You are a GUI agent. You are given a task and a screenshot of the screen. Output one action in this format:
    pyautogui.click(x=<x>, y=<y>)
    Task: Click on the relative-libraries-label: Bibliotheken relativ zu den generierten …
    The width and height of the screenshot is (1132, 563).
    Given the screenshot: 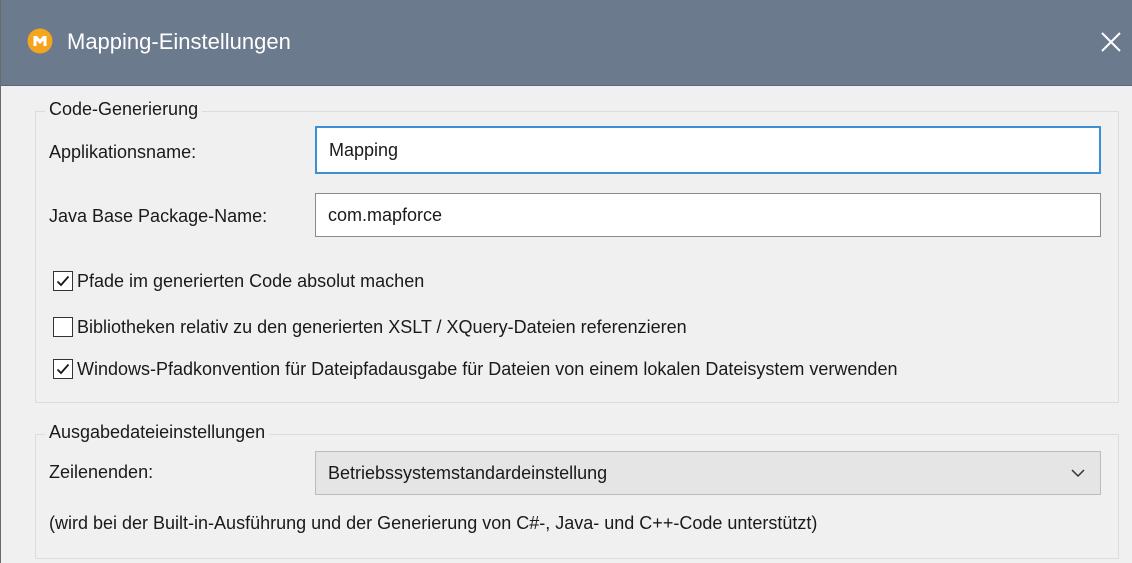 What is the action you would take?
    pyautogui.click(x=382, y=327)
    